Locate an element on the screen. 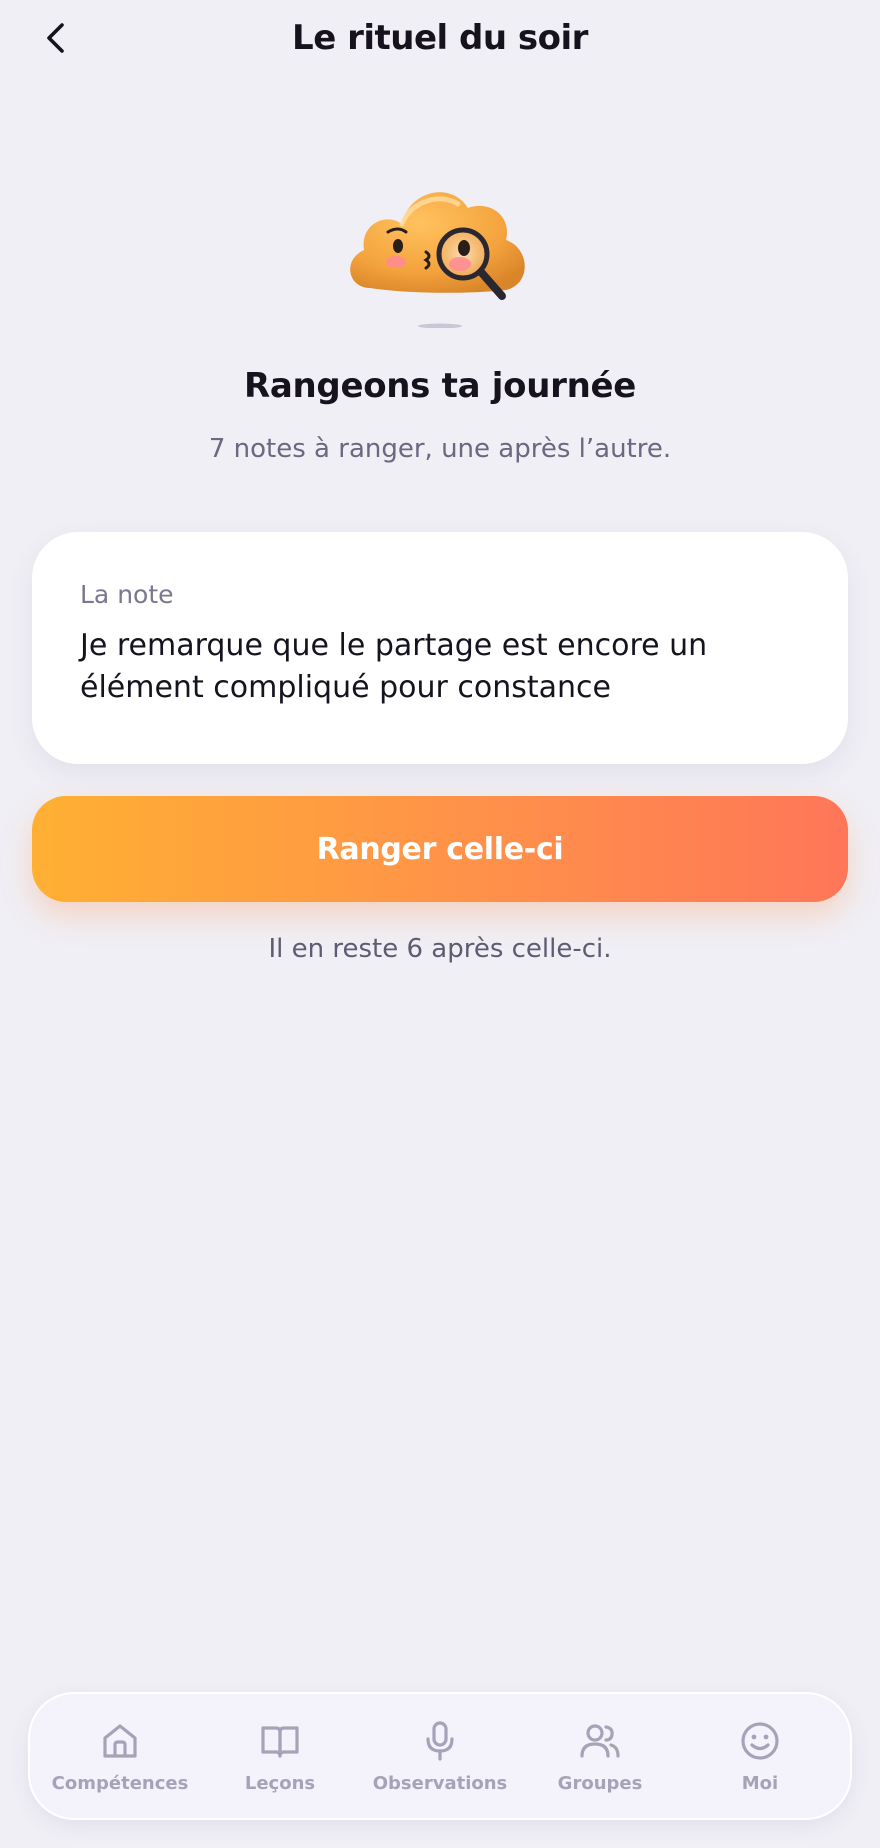  tab-competences: Compétences is located at coordinates (120, 1756).